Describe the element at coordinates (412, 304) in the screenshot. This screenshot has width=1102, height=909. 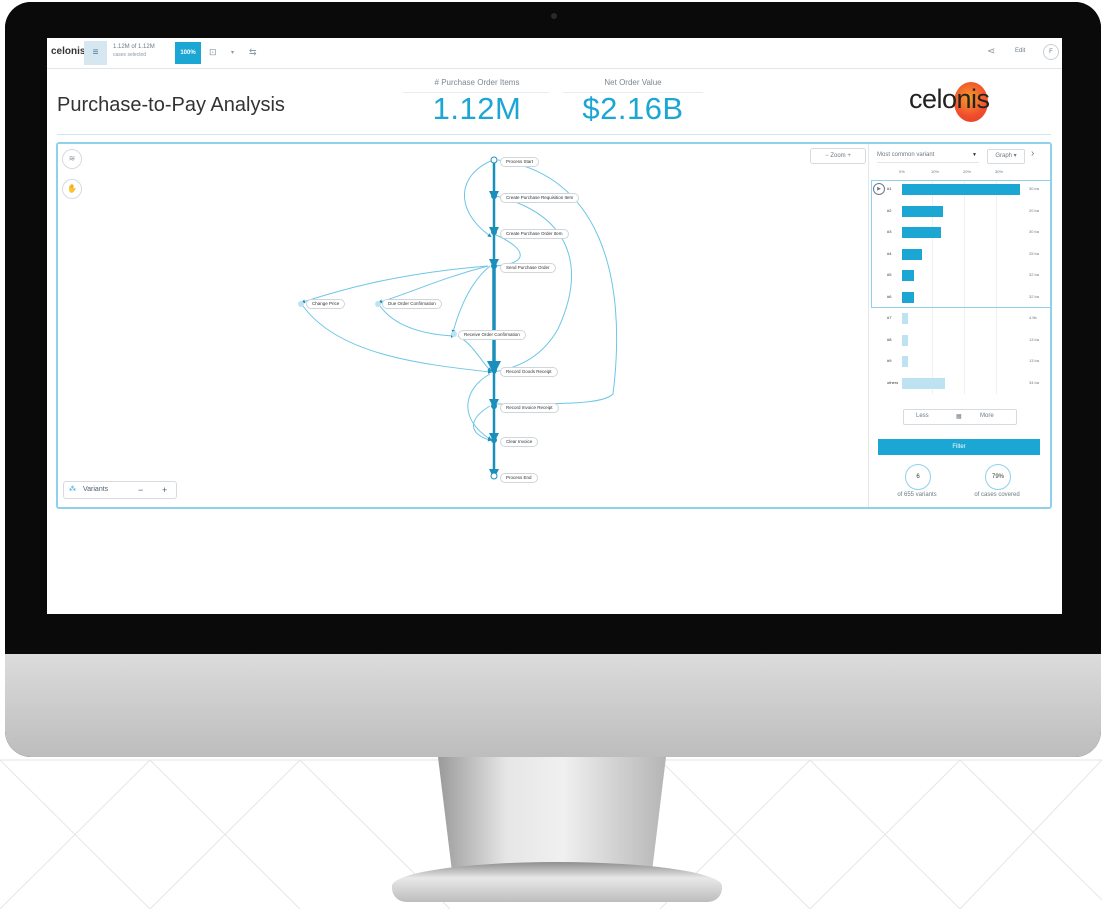
I see `activity-due-order-confirmation: Due Order Confirmation` at that location.